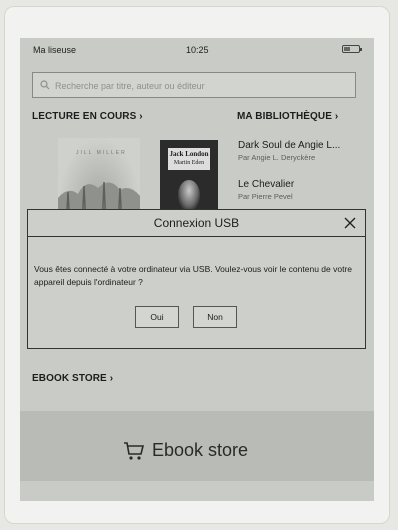 The image size is (398, 530). What do you see at coordinates (200, 450) in the screenshot?
I see `ebook-store-label: Ebook store` at bounding box center [200, 450].